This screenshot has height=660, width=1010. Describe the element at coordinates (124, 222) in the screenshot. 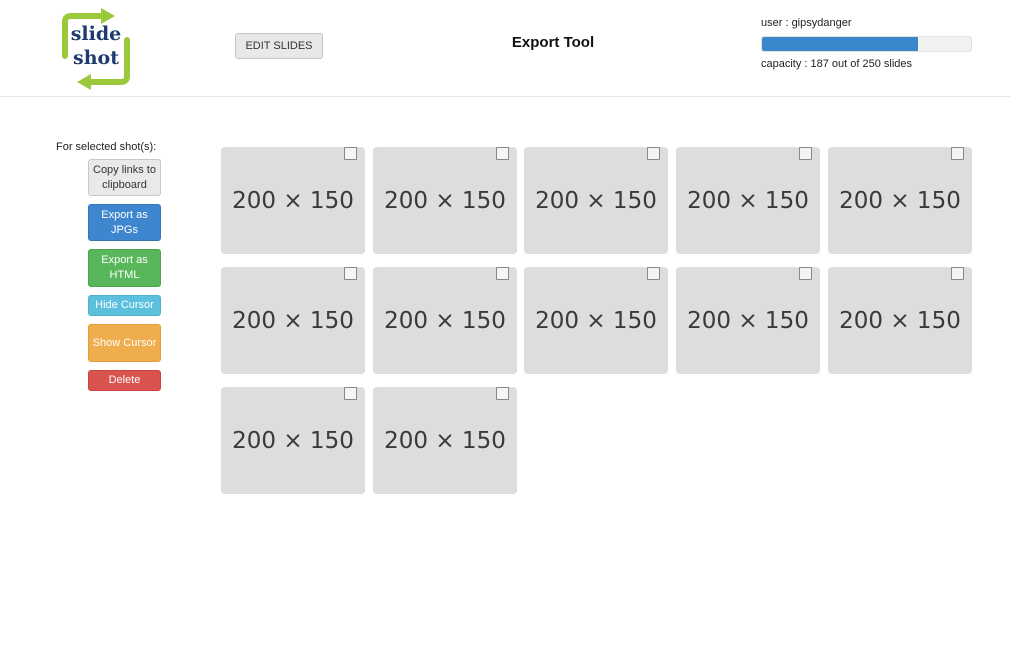

I see `export-jpgs-button: Export as JPGs` at that location.